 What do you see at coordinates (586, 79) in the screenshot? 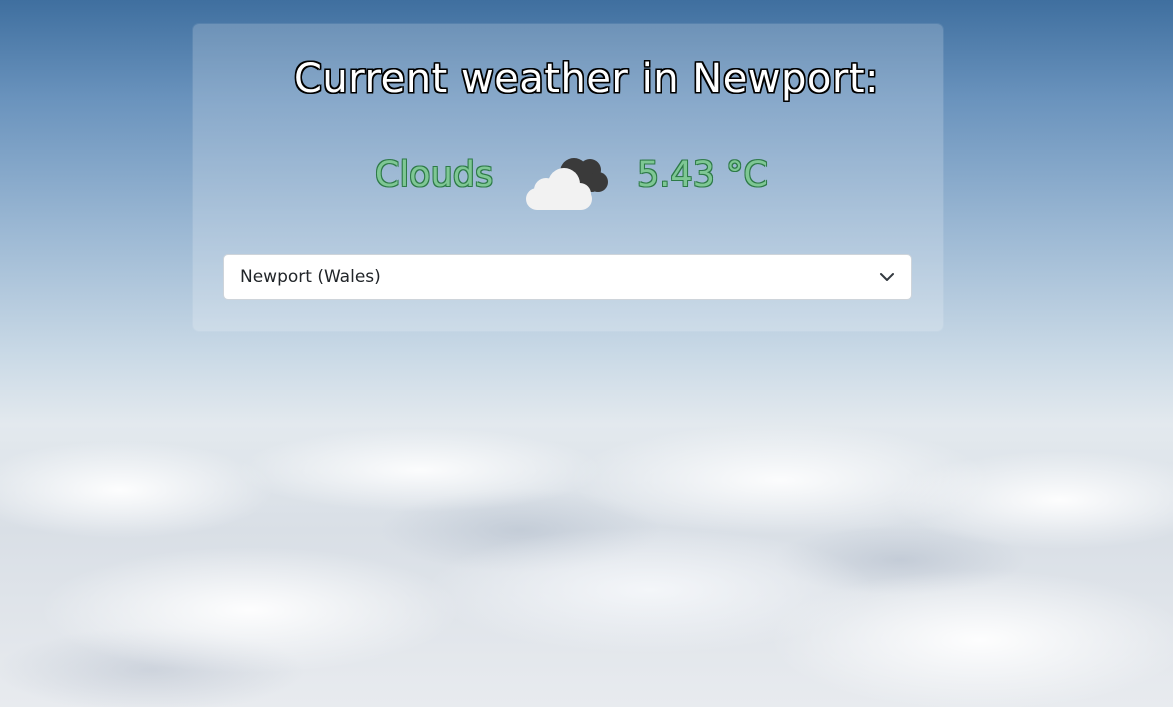
I see `page-title: Current weather in Newport:` at bounding box center [586, 79].